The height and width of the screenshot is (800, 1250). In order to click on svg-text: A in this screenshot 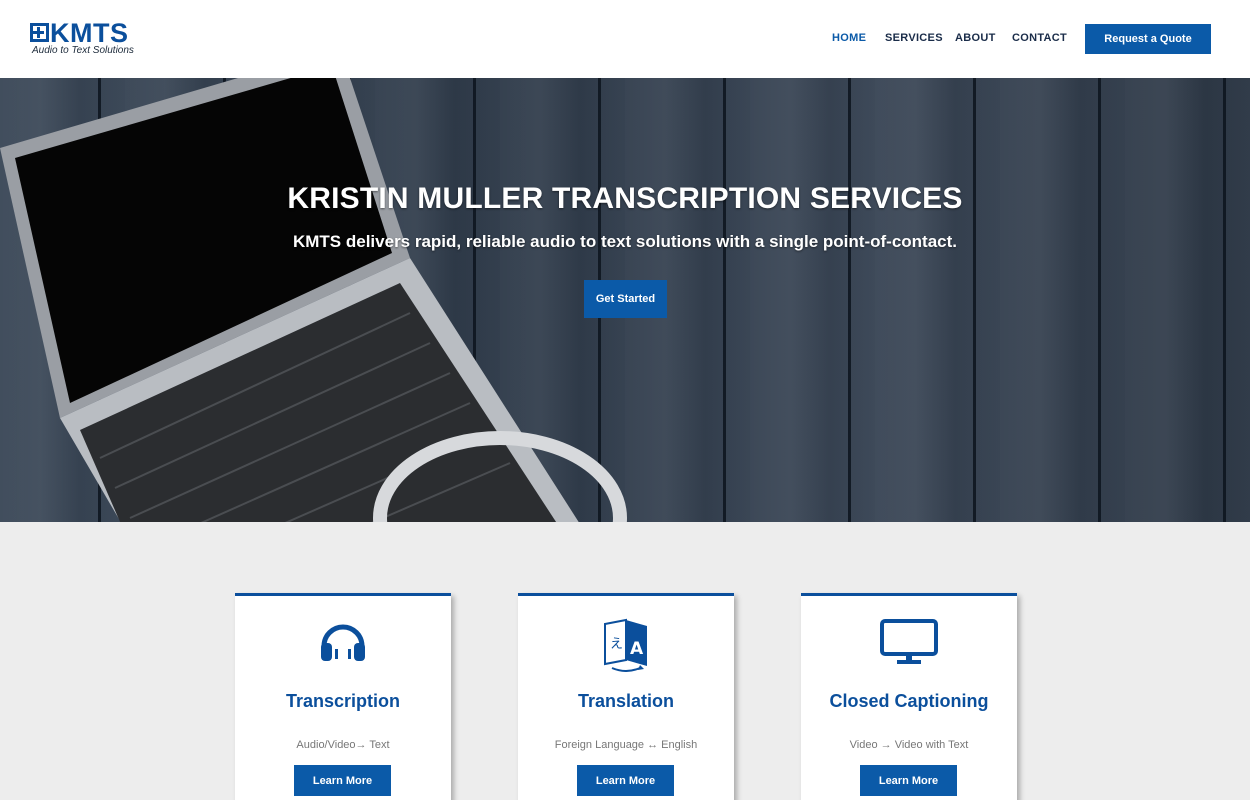, I will do `click(637, 649)`.